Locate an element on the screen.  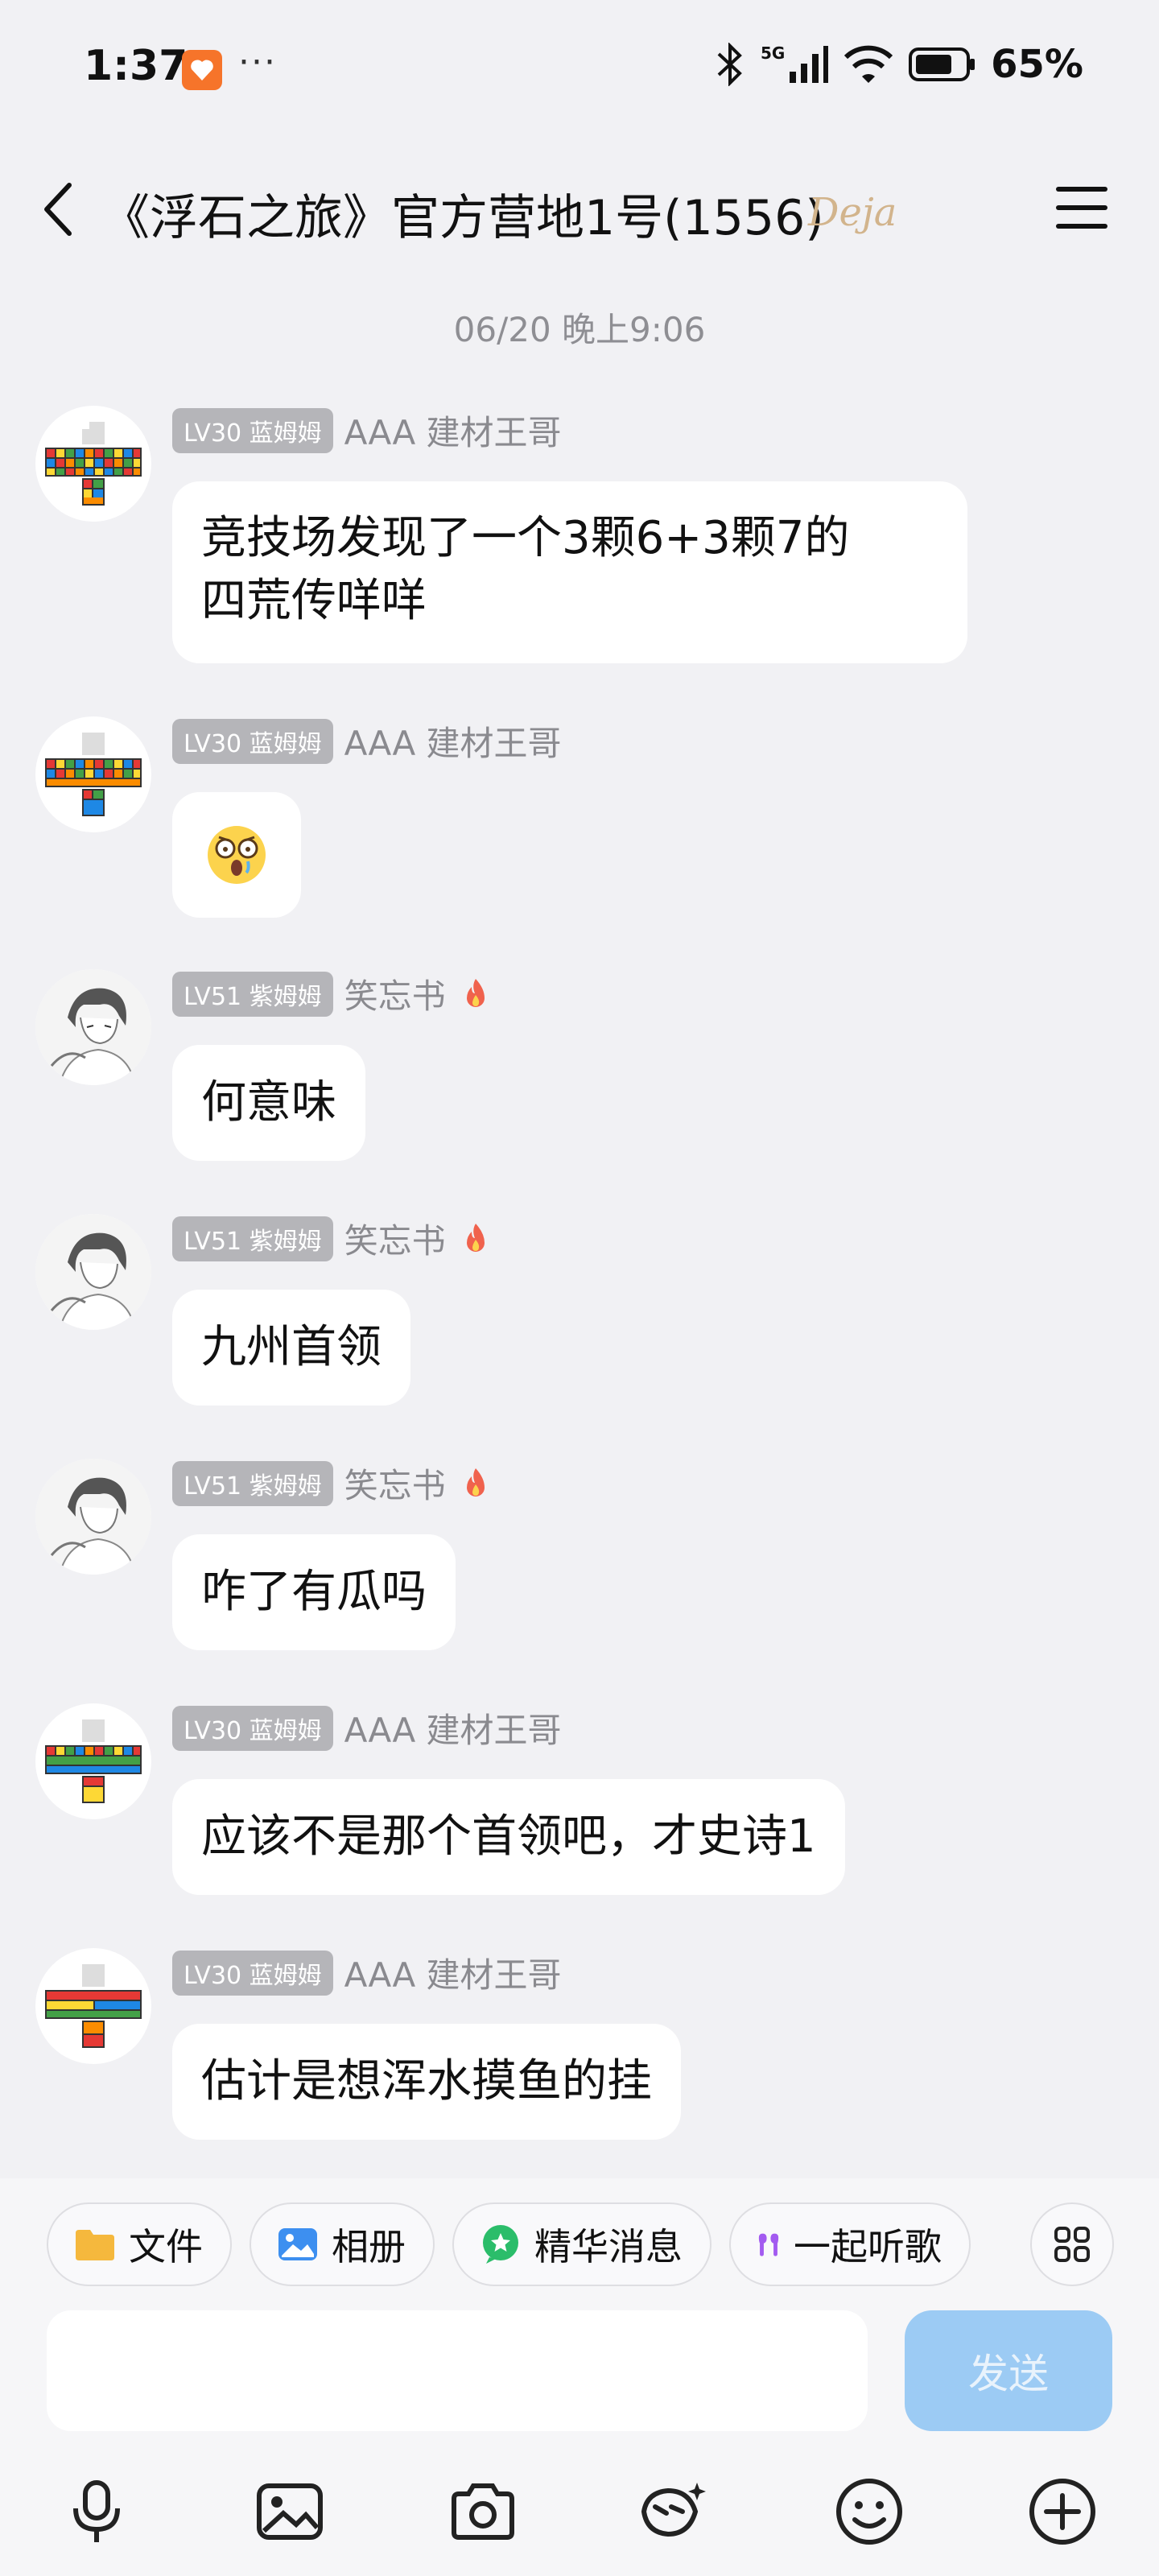
file-chip: 文件 is located at coordinates (139, 2244).